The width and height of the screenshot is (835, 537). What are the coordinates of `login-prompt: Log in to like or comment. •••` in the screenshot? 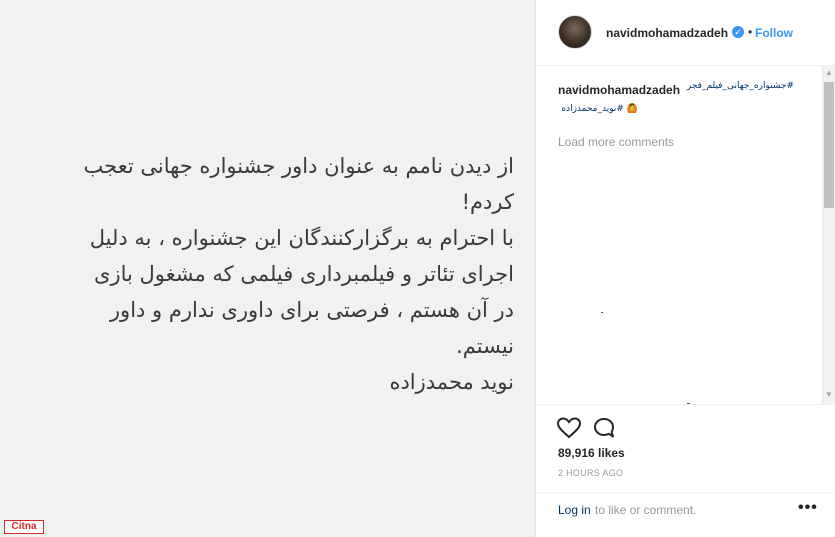 It's located at (685, 514).